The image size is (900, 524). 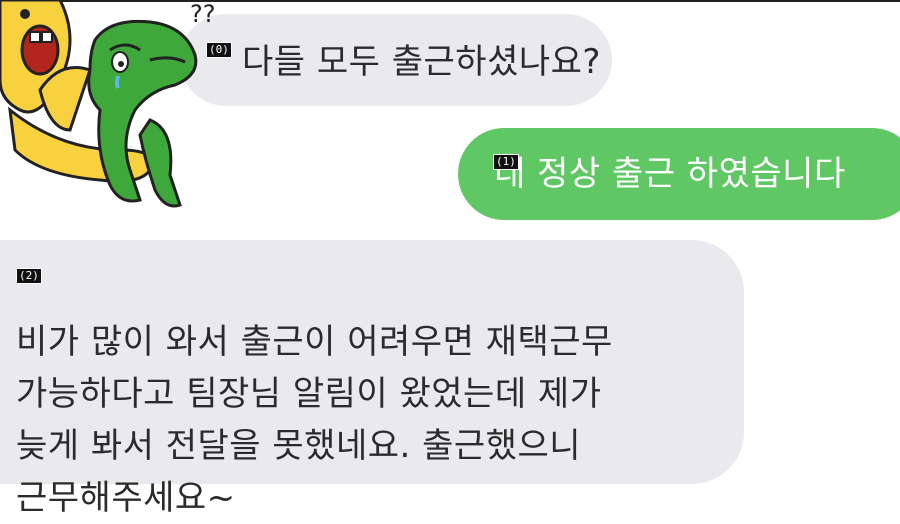 I want to click on message-marker: (2), so click(x=29, y=276).